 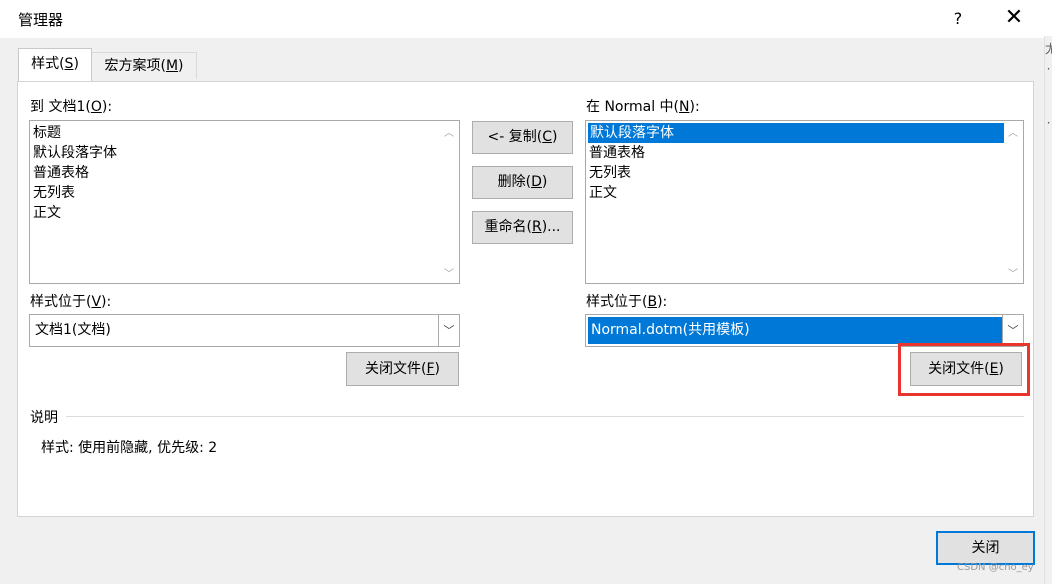 I want to click on right-location-label-suffix: ):, so click(x=662, y=302).